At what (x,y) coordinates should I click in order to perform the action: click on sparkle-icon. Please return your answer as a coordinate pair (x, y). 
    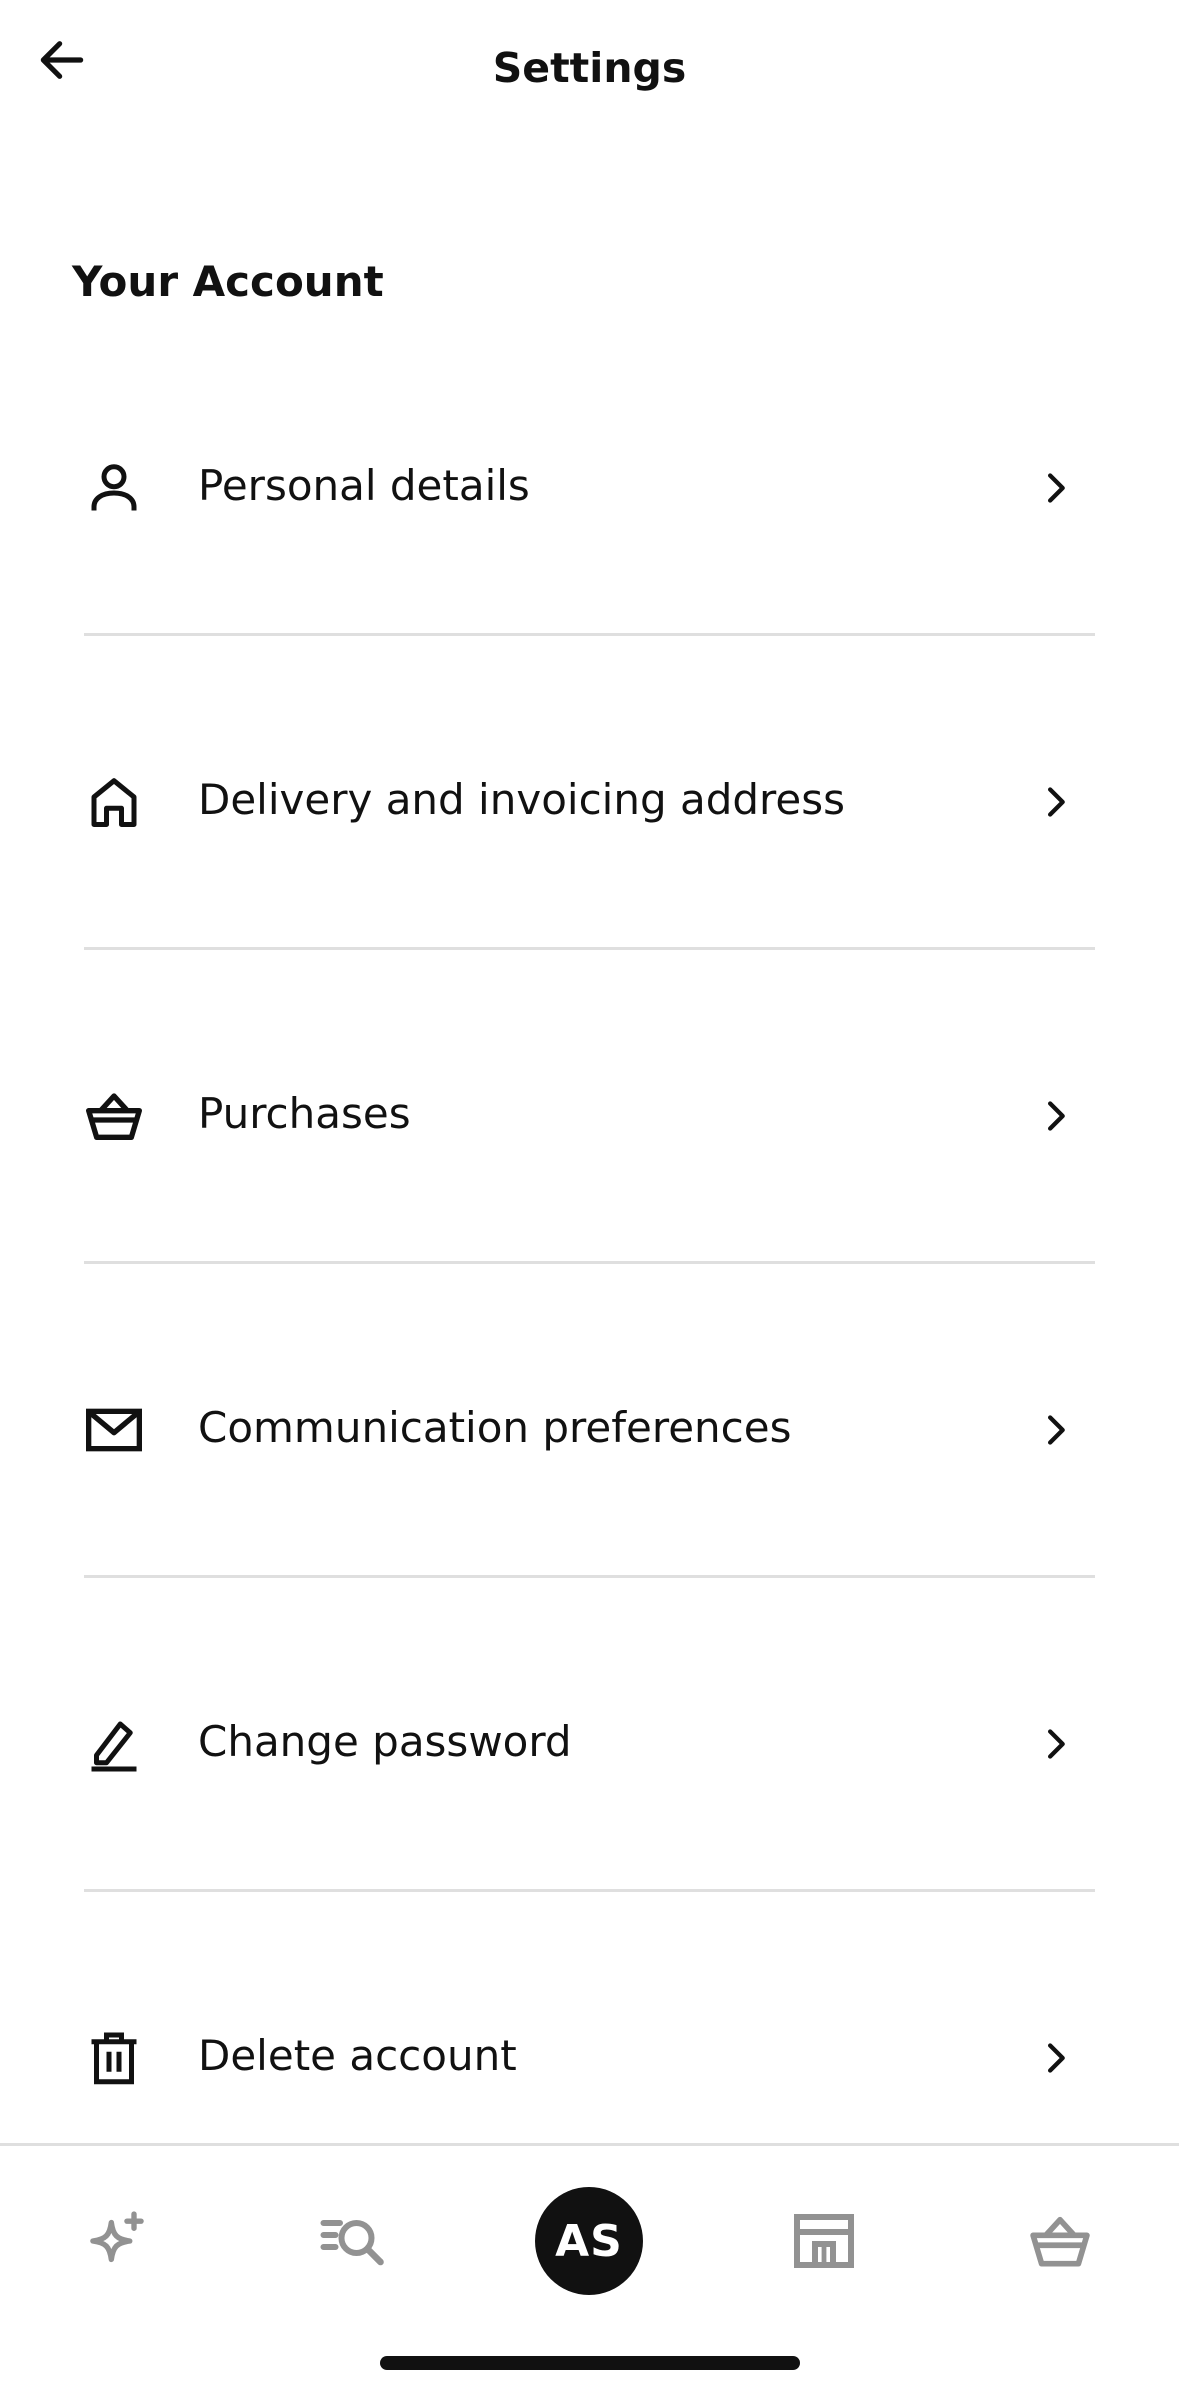
    Looking at the image, I should click on (117, 2237).